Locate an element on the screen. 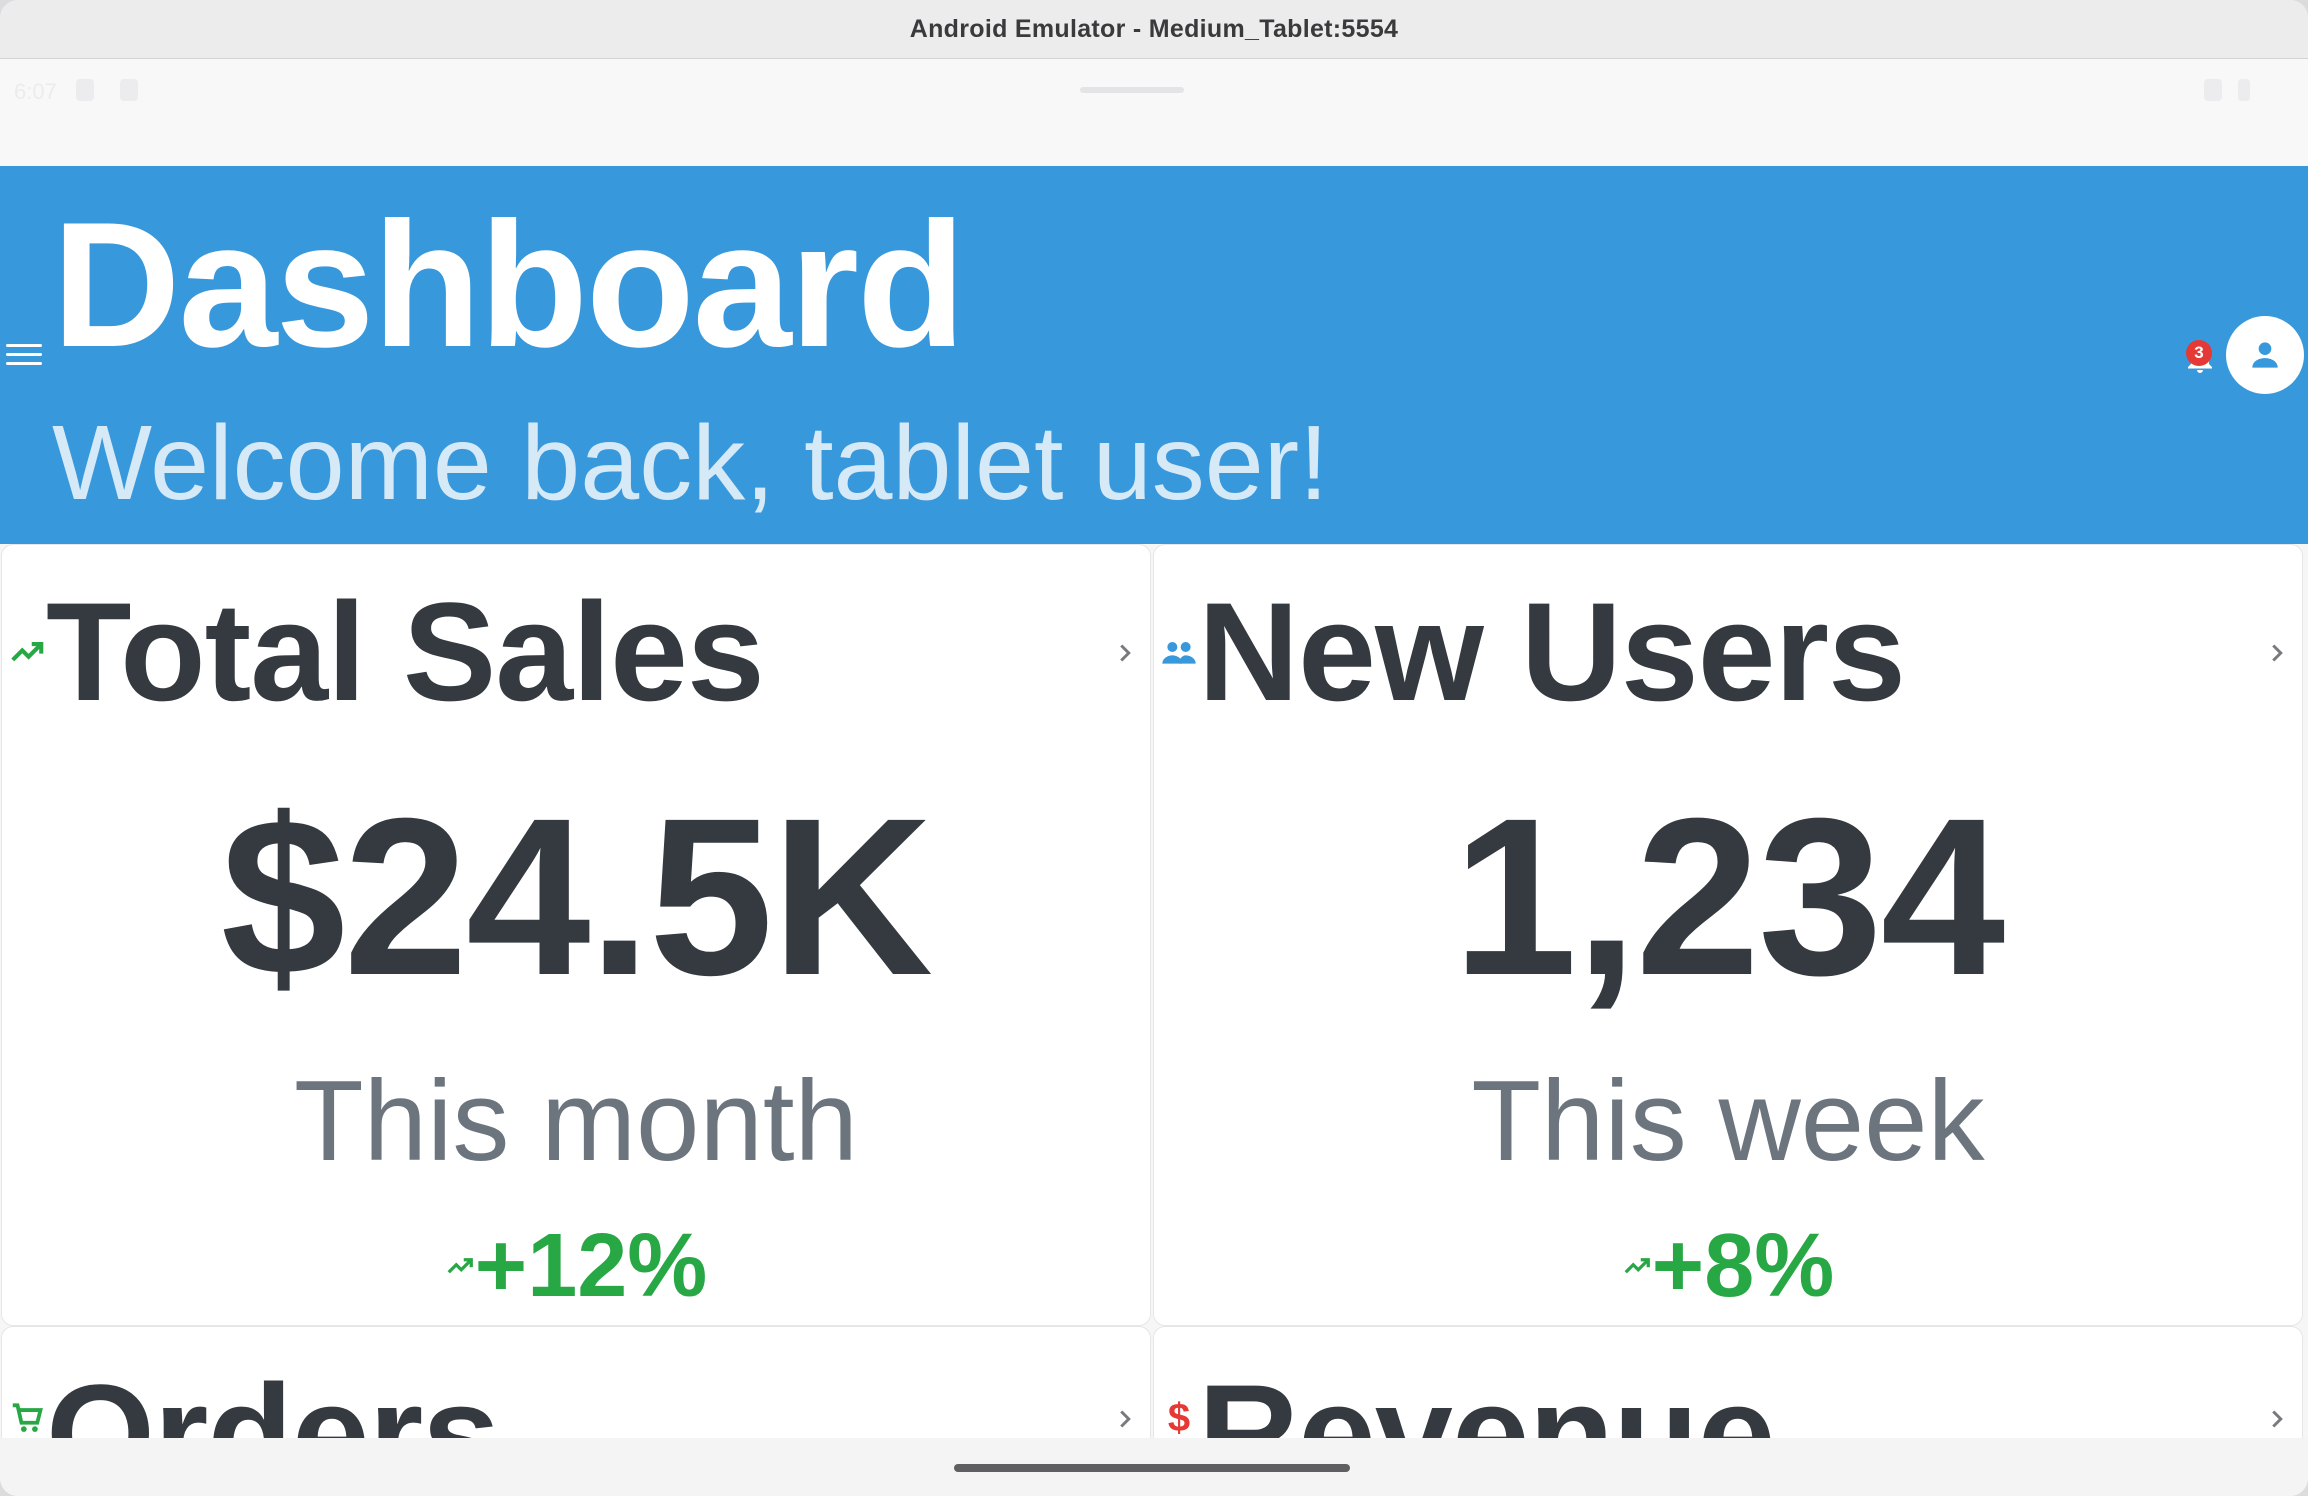 Image resolution: width=2308 pixels, height=1496 pixels. card-period: This month is located at coordinates (576, 1121).